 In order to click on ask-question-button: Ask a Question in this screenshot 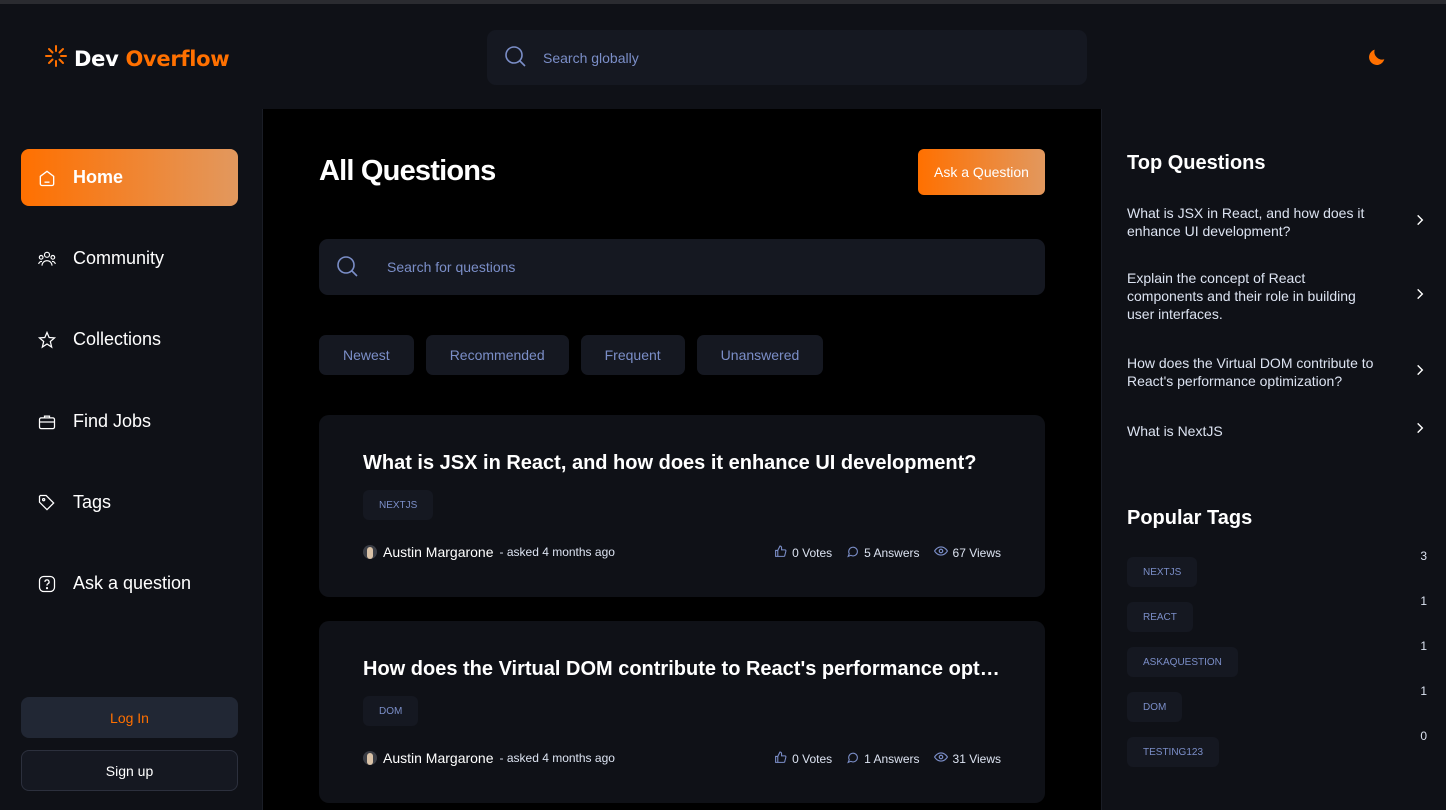, I will do `click(981, 172)`.